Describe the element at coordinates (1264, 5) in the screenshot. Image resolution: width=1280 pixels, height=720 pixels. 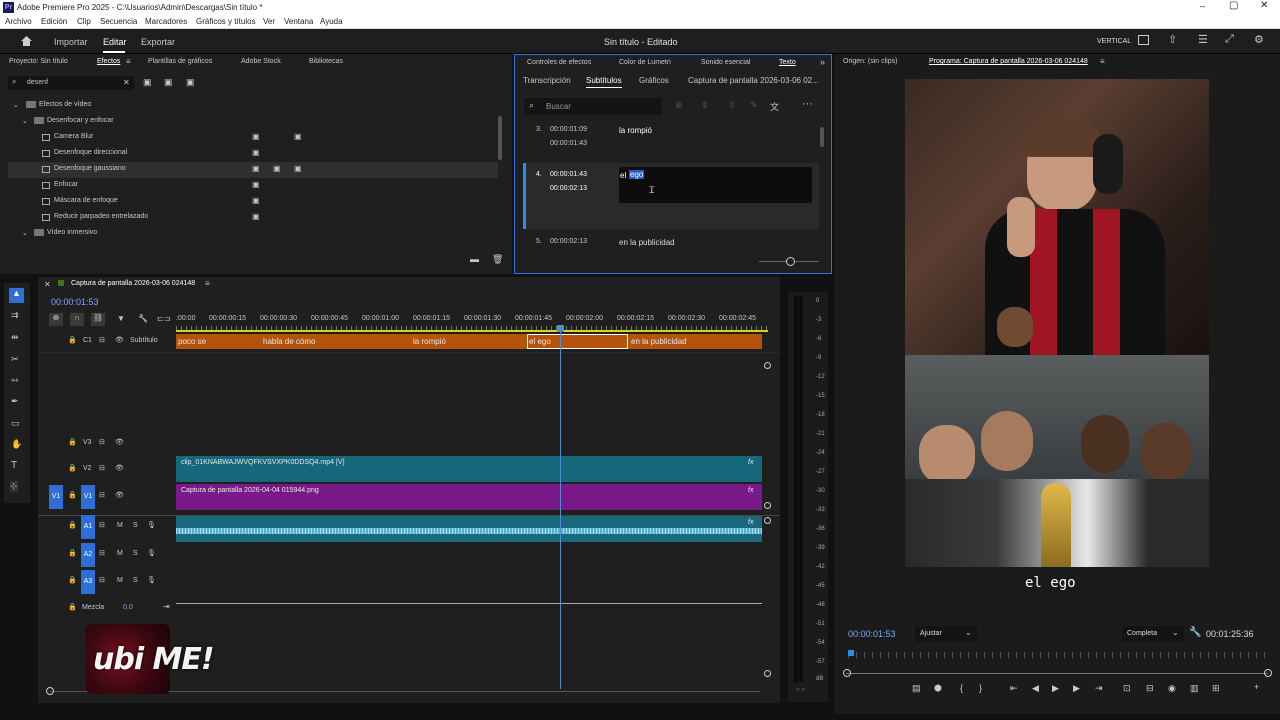
I see `close-icon: ✕` at that location.